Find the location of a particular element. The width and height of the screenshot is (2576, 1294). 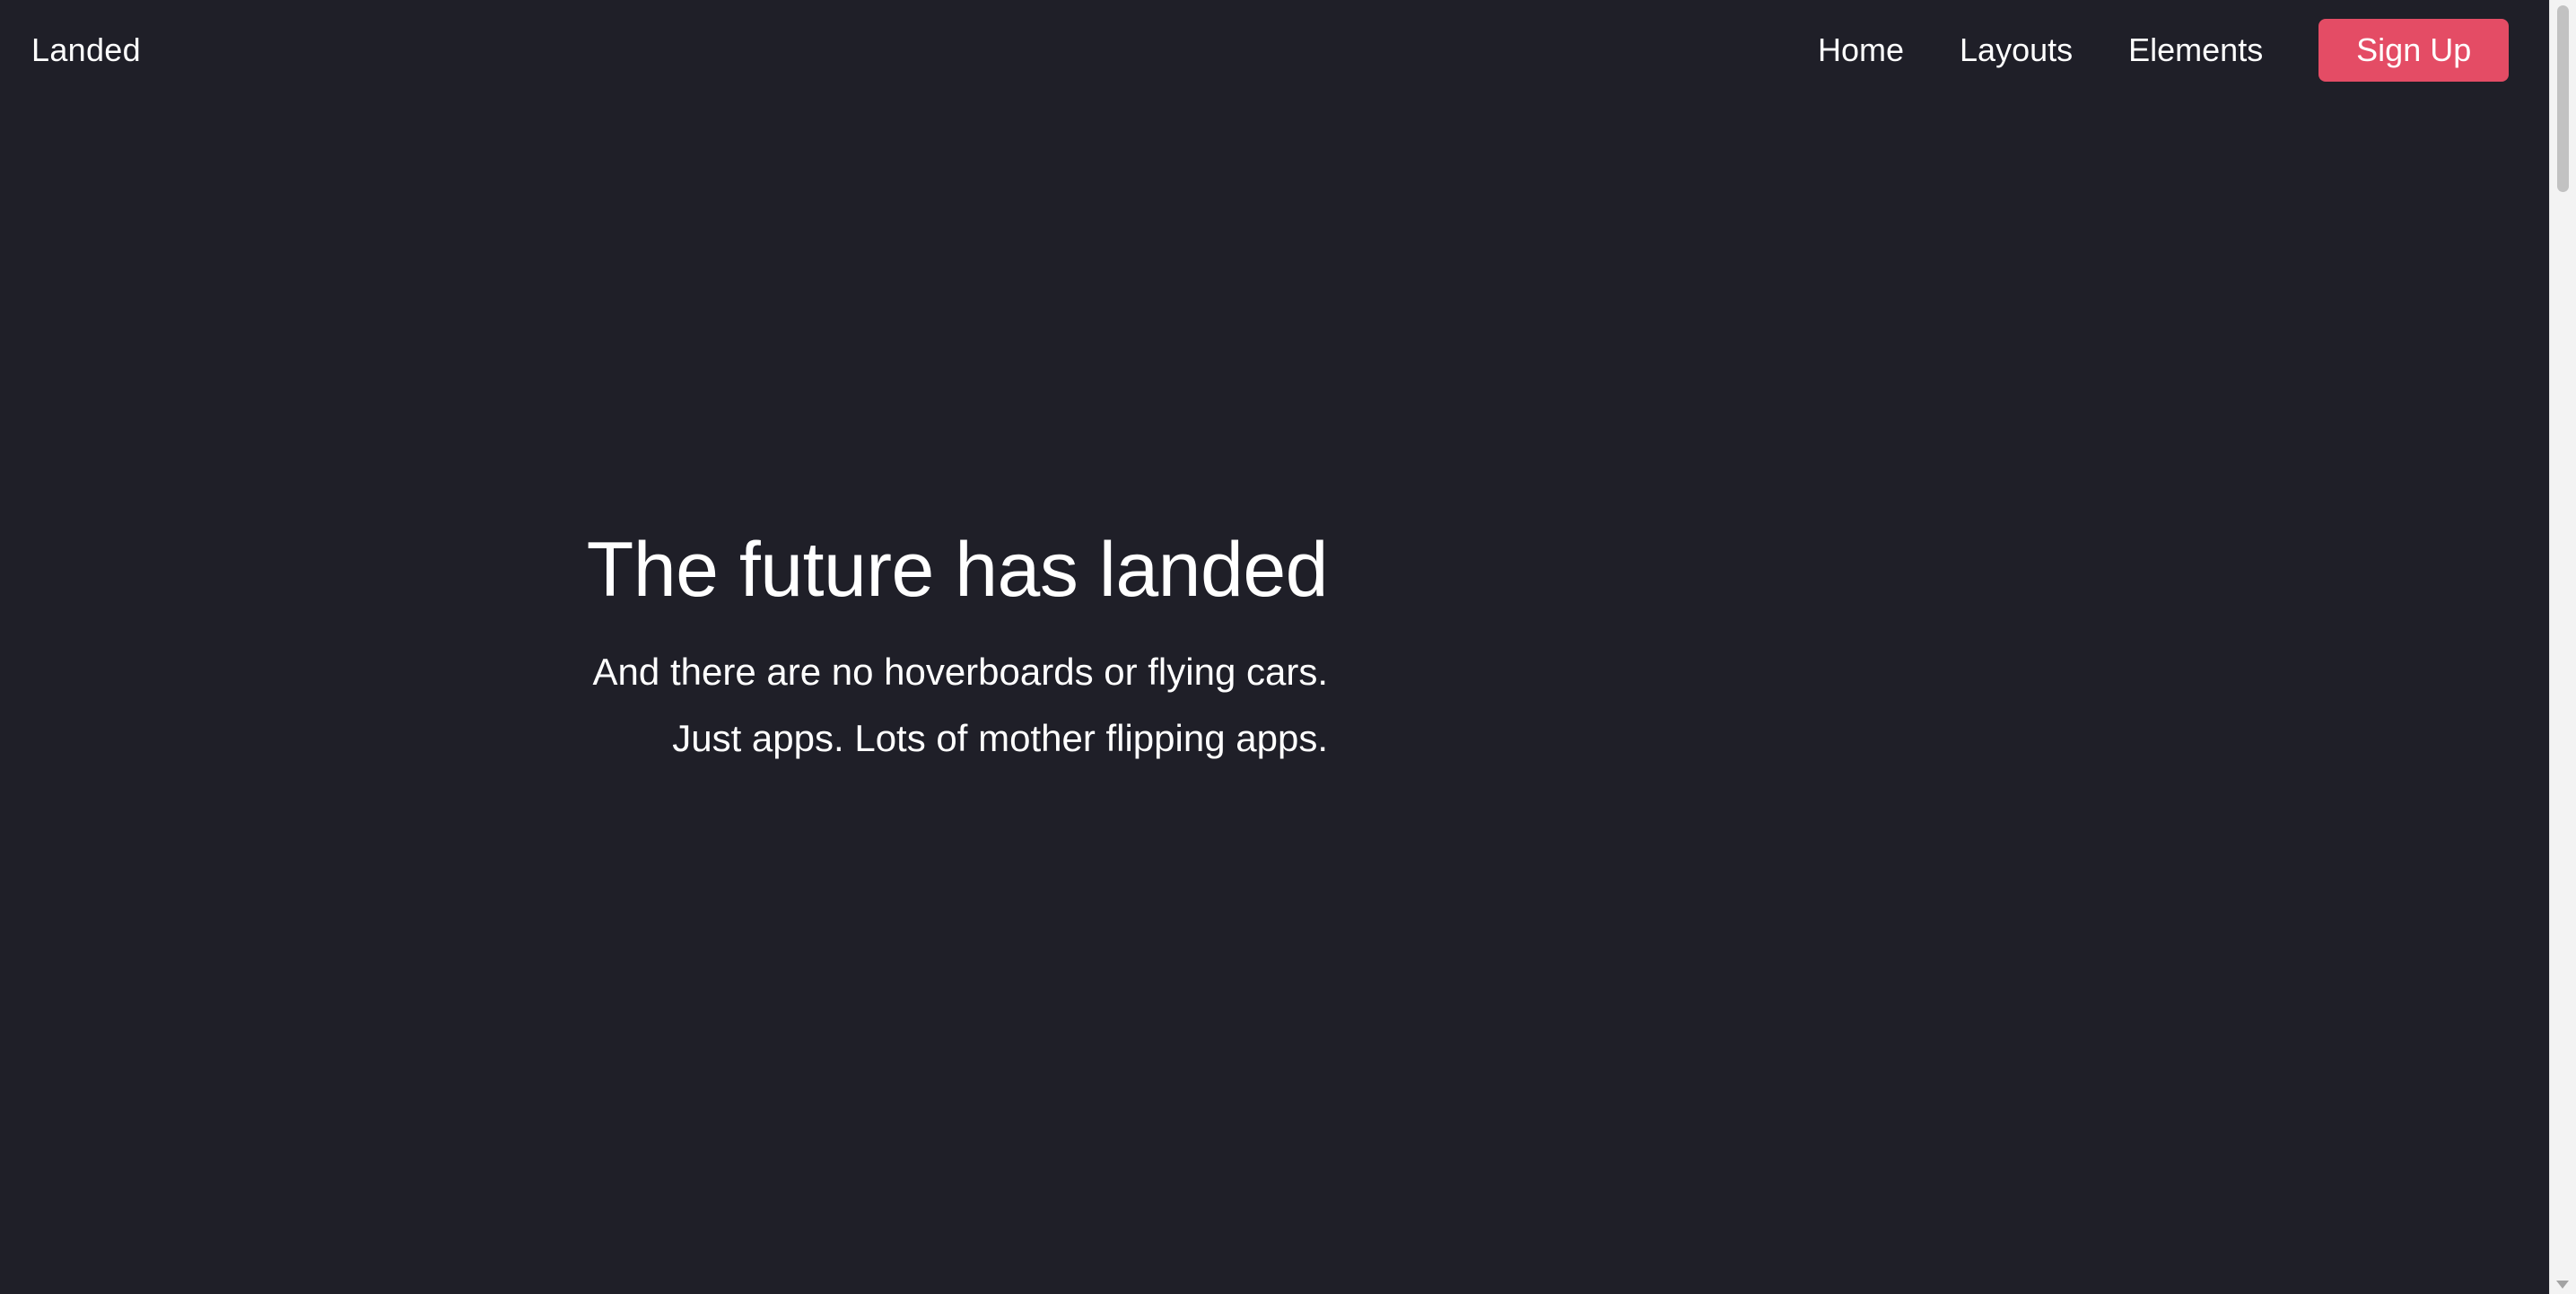

nav-link-home: Home is located at coordinates (1861, 50).